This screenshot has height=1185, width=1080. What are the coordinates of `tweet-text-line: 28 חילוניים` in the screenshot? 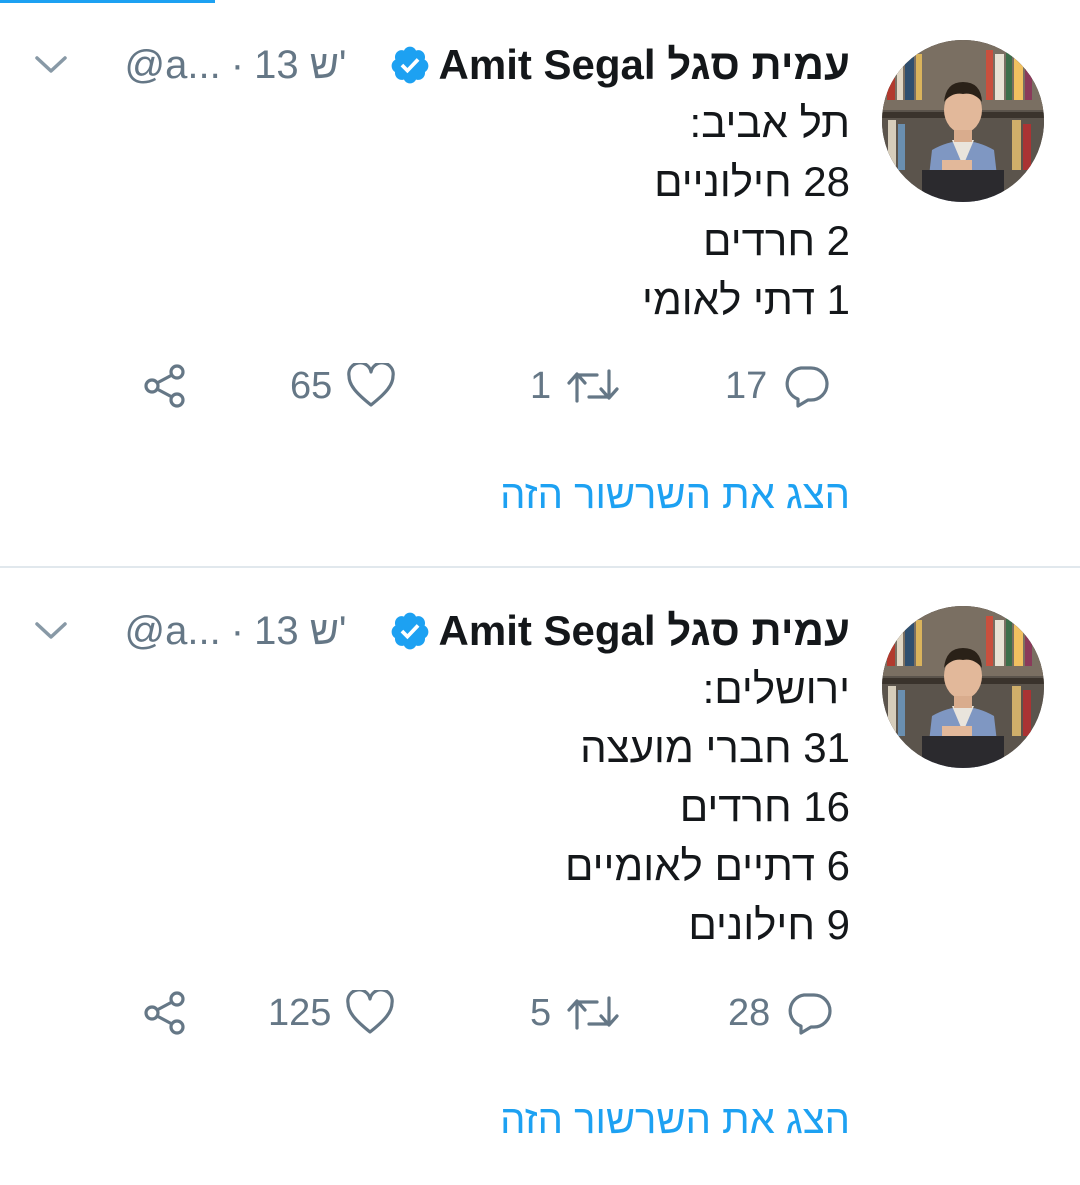 It's located at (752, 181).